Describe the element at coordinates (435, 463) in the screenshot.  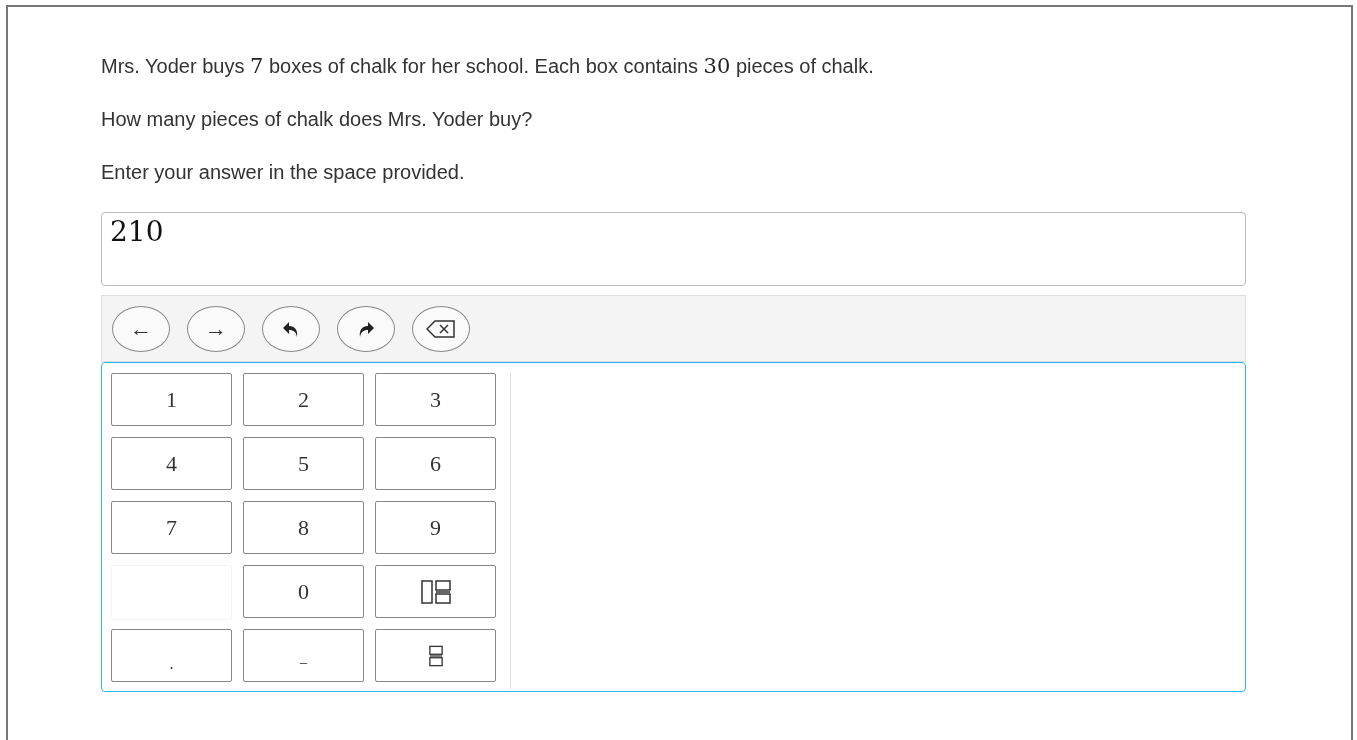
I see `key-button: 6` at that location.